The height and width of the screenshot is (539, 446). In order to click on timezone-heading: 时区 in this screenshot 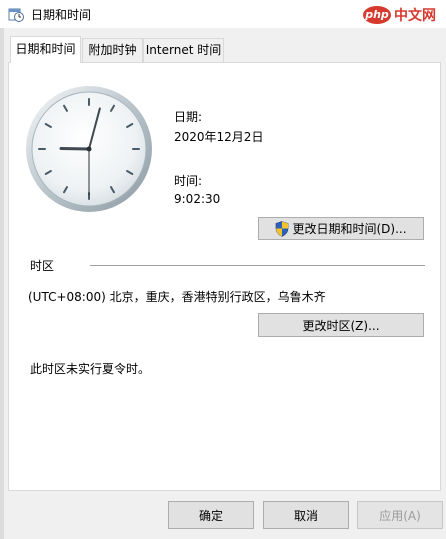, I will do `click(42, 266)`.